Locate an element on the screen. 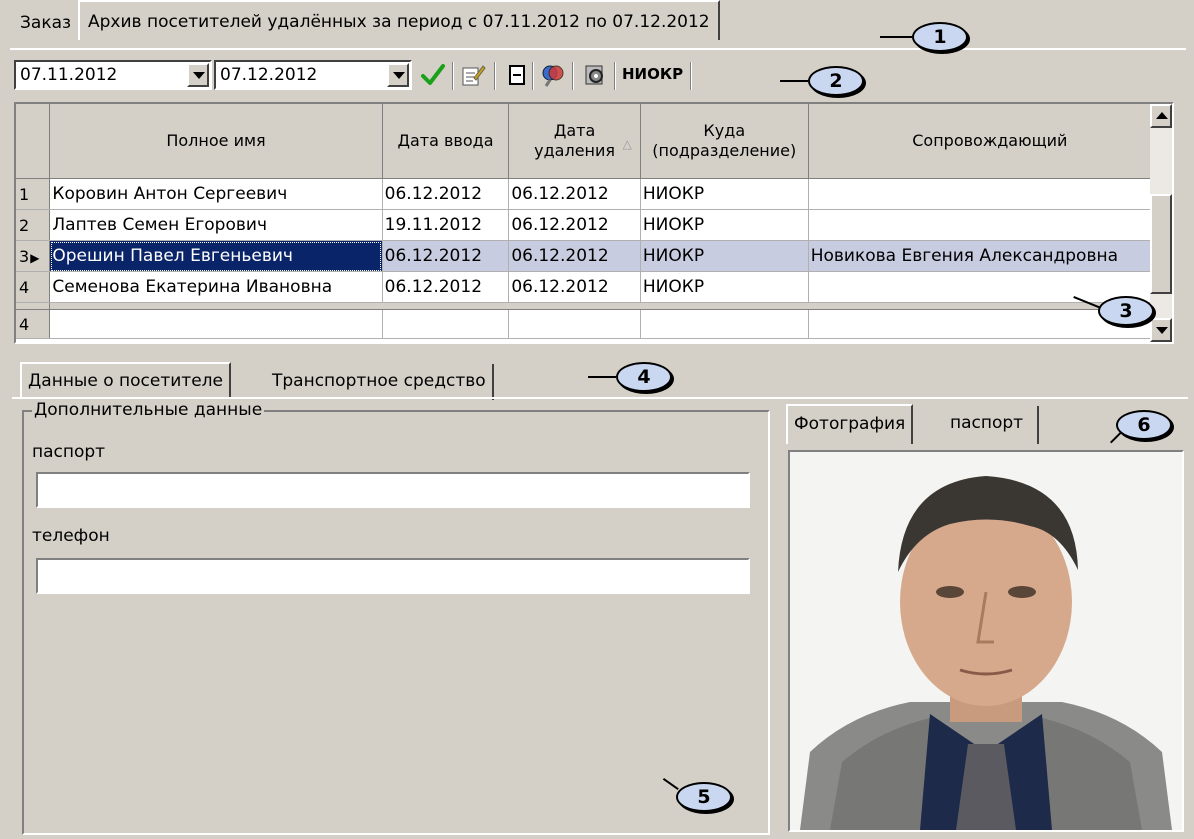  passport-field is located at coordinates (393, 490).